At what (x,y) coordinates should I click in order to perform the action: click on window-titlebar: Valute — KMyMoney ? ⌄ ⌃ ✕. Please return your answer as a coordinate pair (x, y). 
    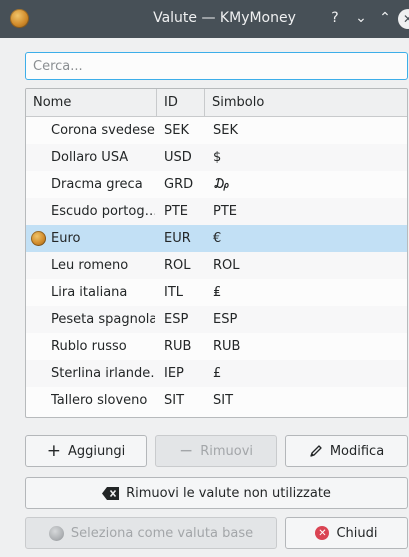
    Looking at the image, I should click on (204, 19).